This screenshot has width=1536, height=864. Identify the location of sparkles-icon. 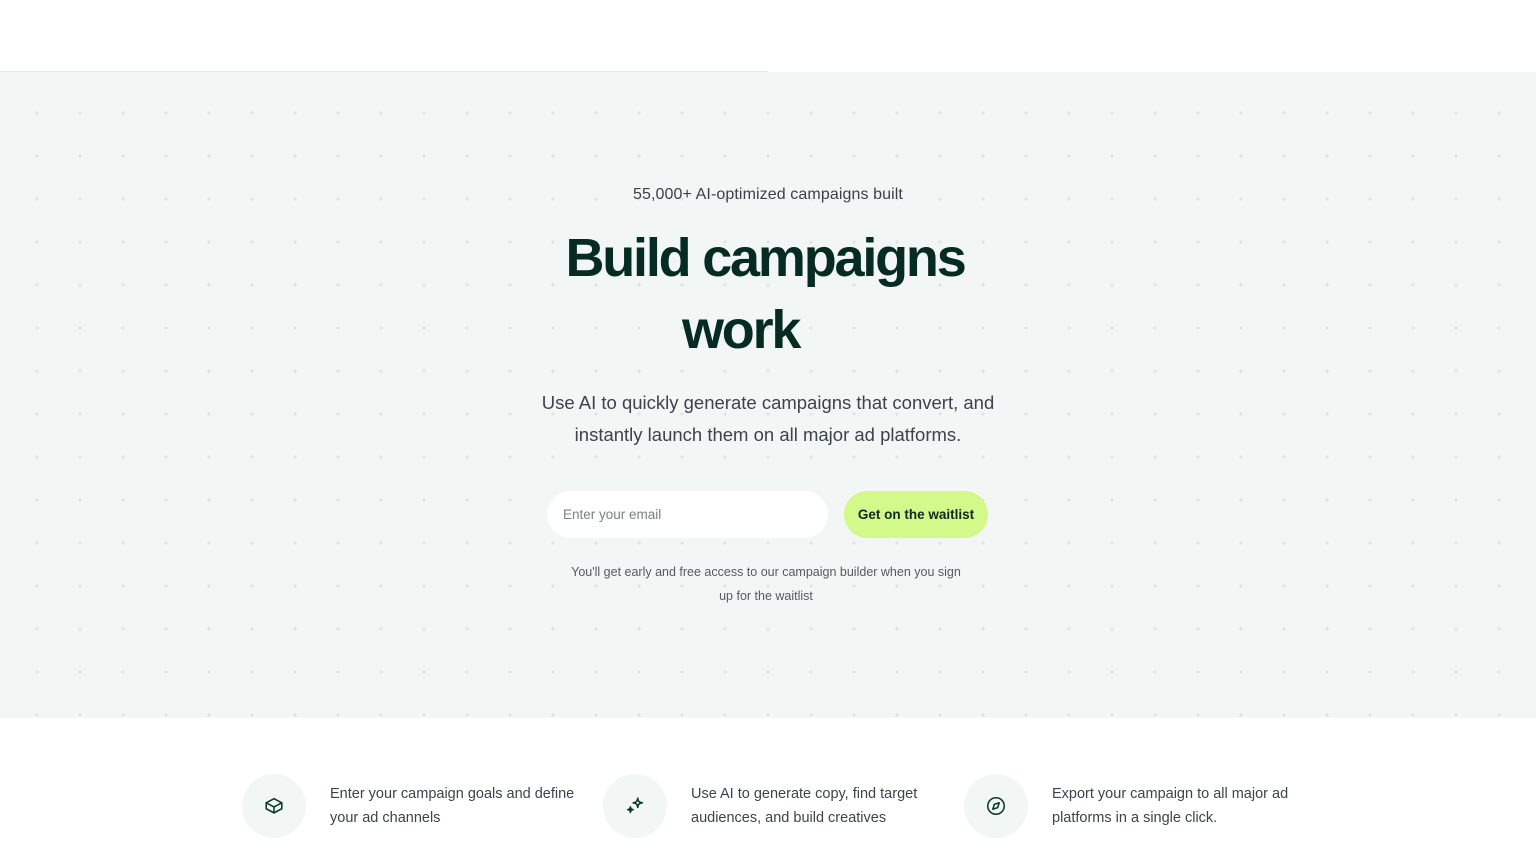
(635, 805).